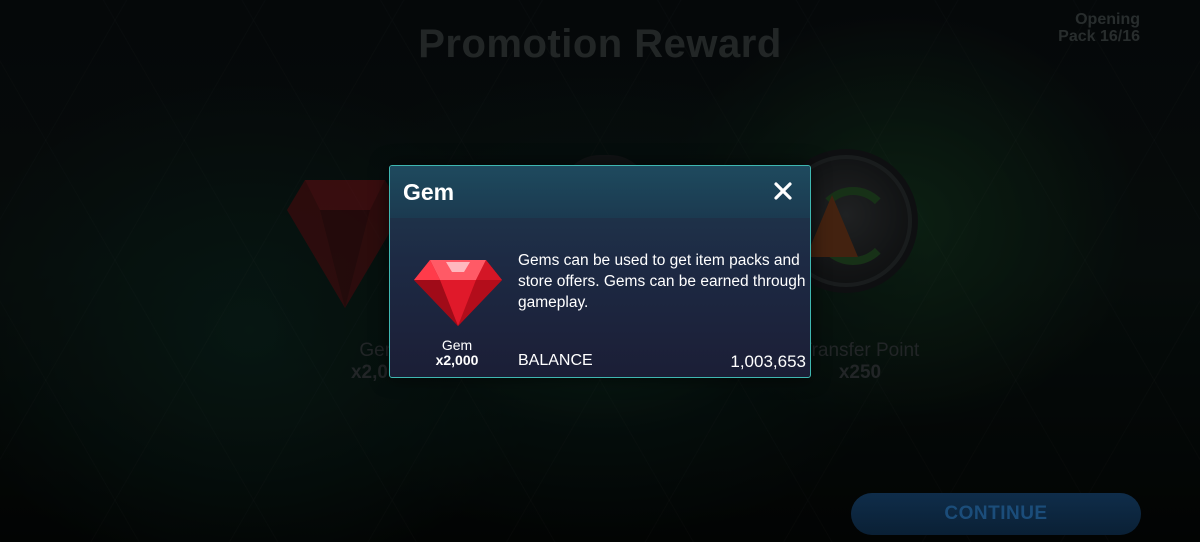 This screenshot has height=542, width=1200. I want to click on close-icon, so click(783, 191).